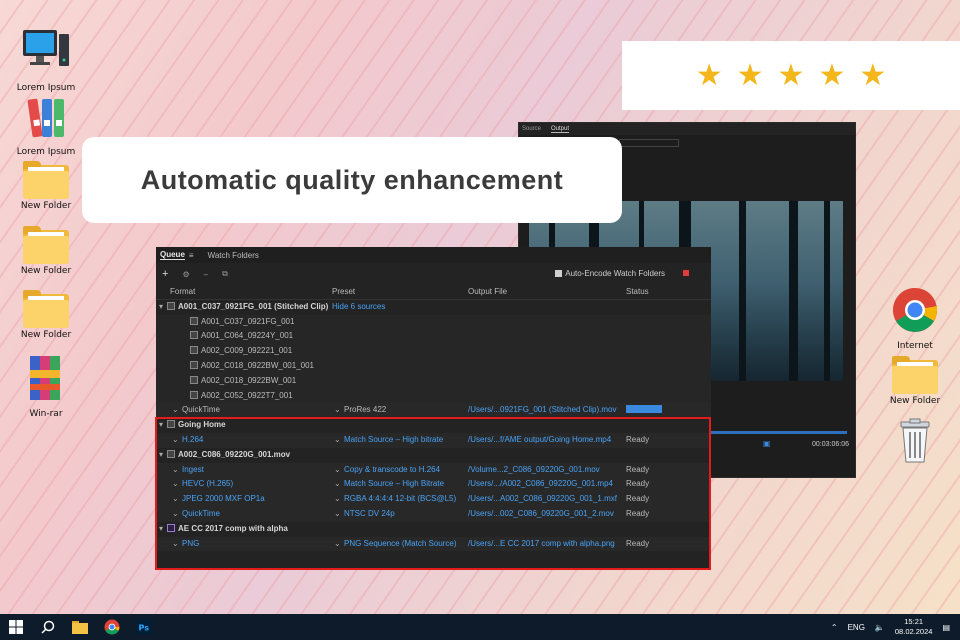  What do you see at coordinates (433, 396) in the screenshot?
I see `source-row: A002_C052_0922T7_001` at bounding box center [433, 396].